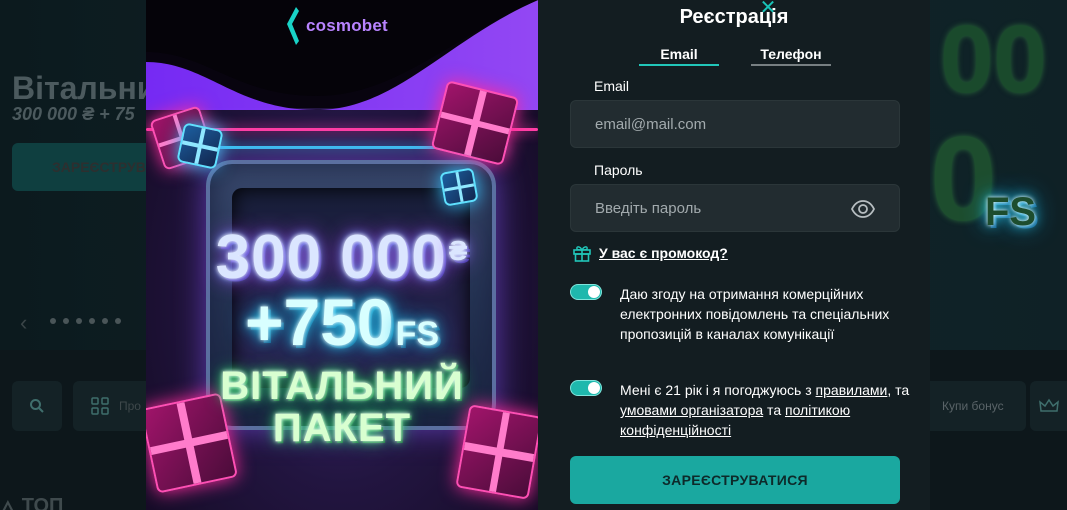 This screenshot has height=510, width=1067. I want to click on show-password-icon, so click(863, 209).